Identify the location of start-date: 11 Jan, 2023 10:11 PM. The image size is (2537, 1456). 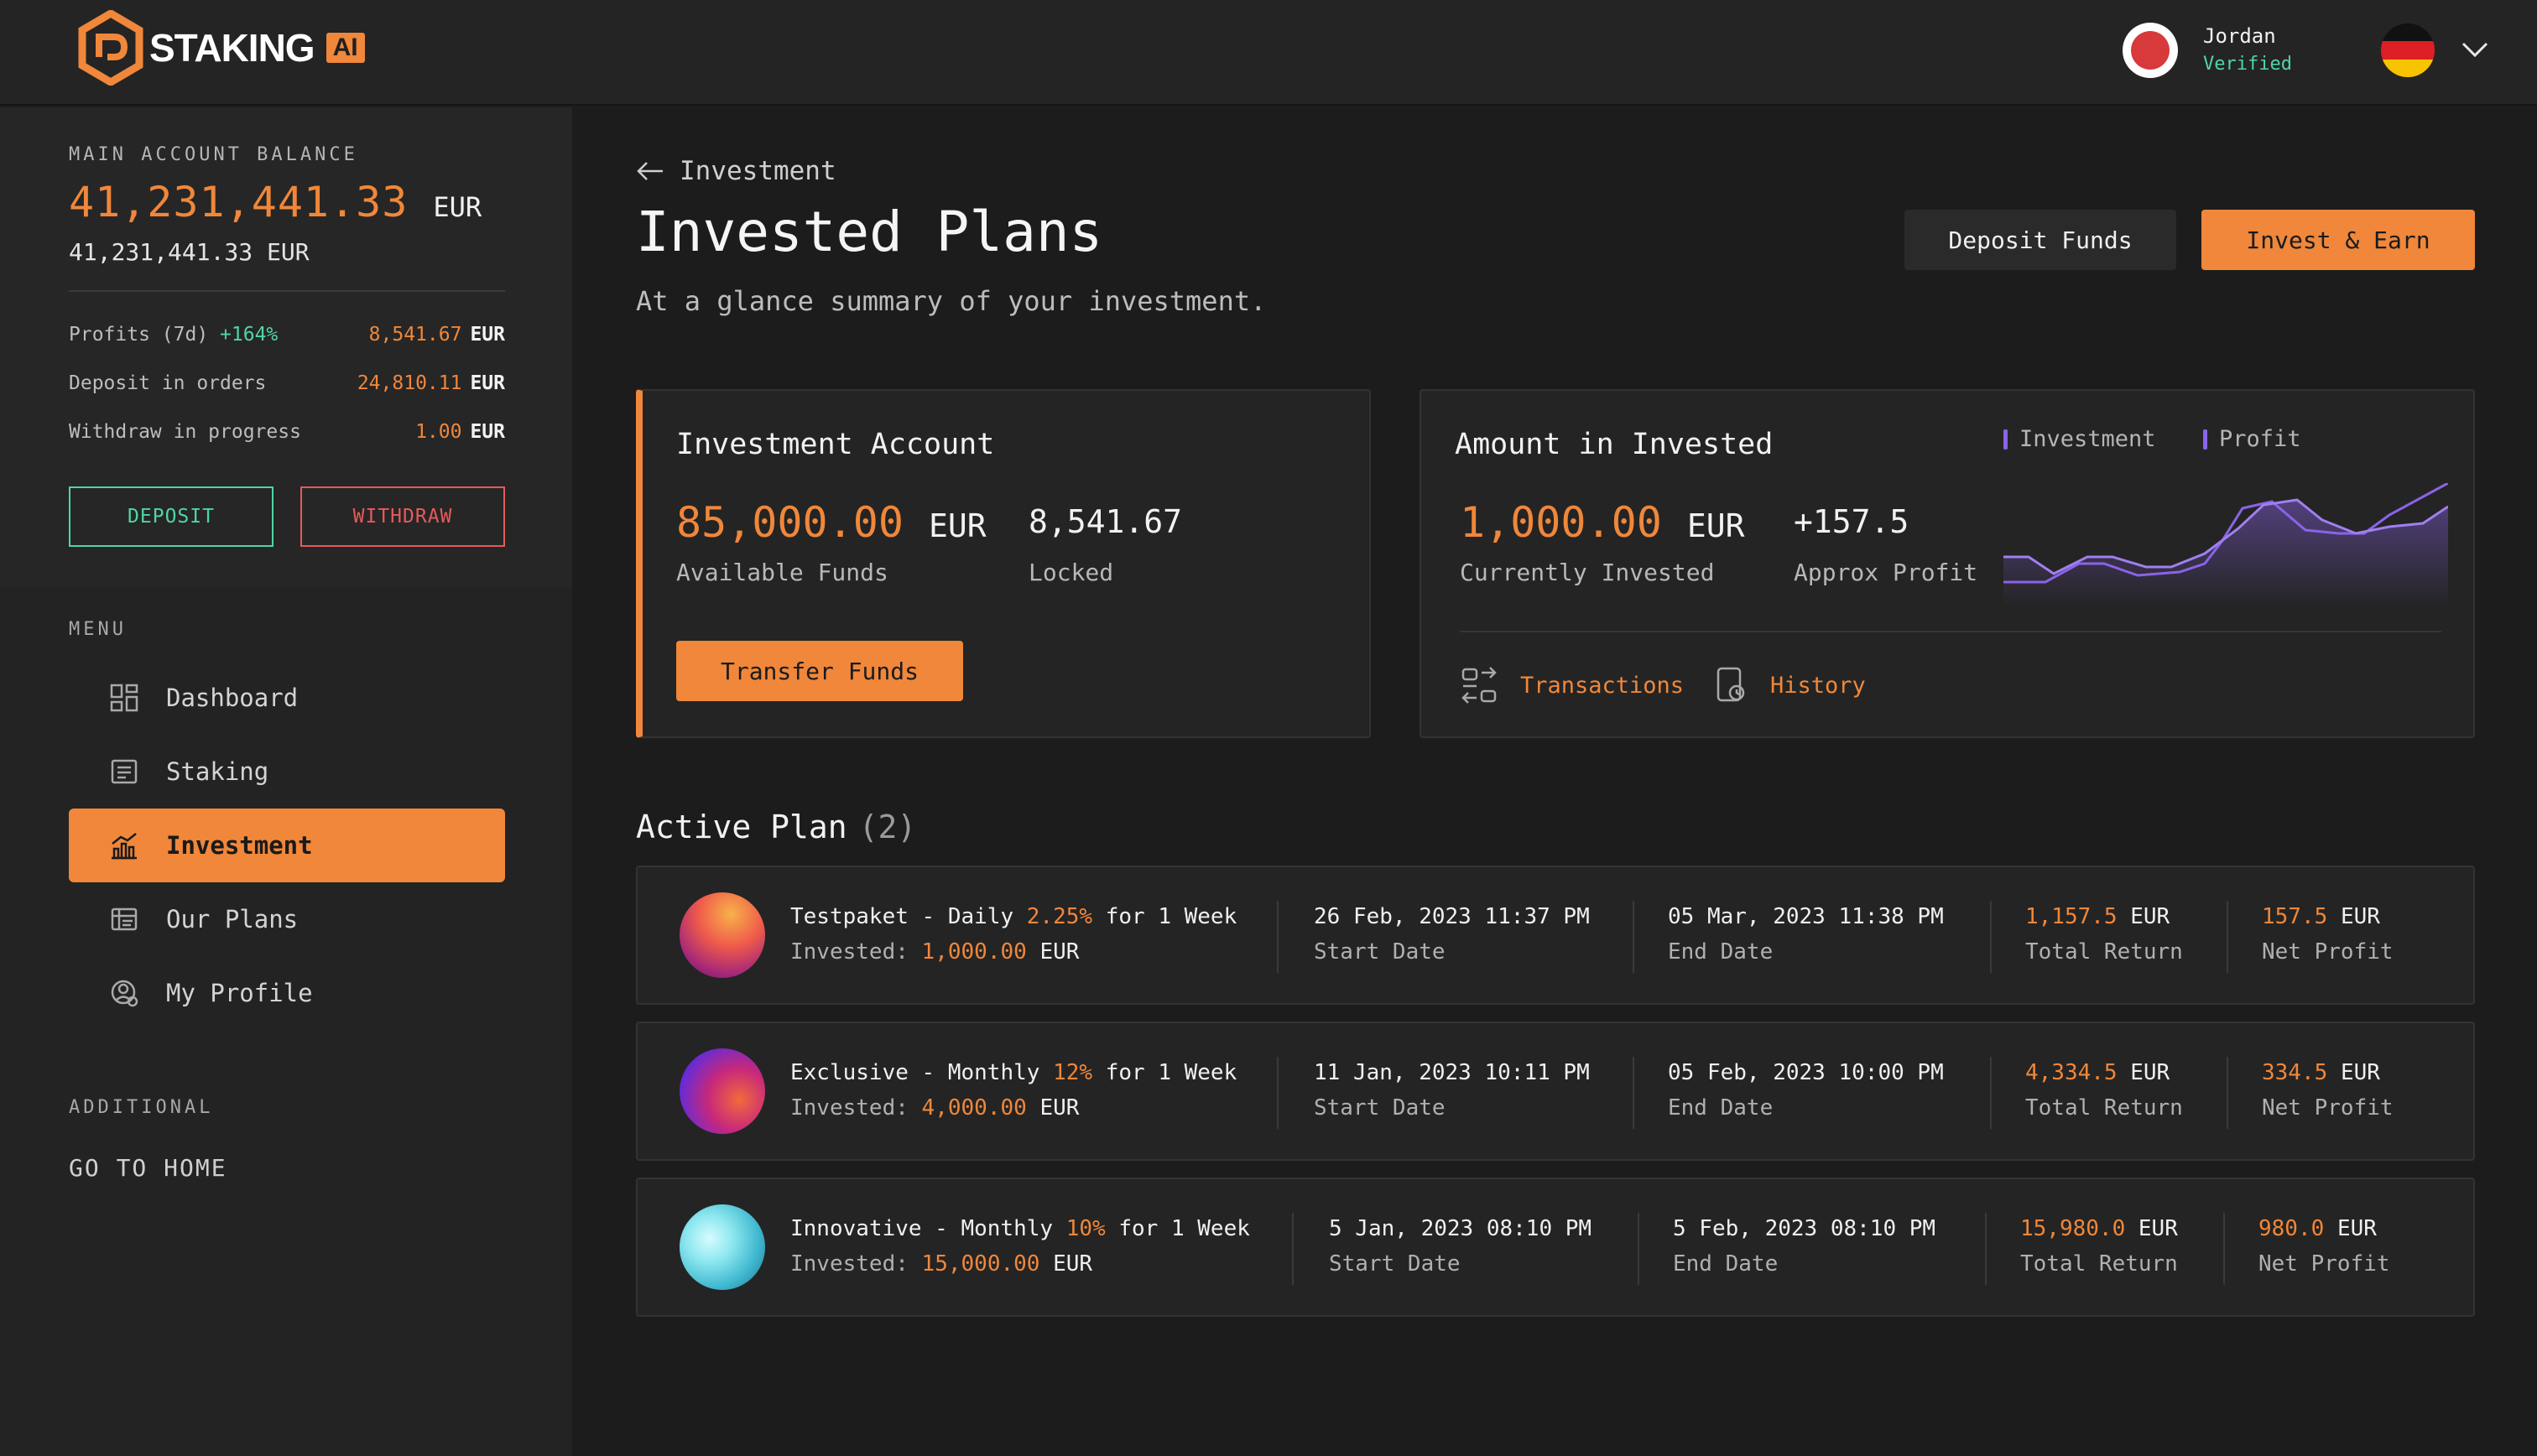
(1452, 1072).